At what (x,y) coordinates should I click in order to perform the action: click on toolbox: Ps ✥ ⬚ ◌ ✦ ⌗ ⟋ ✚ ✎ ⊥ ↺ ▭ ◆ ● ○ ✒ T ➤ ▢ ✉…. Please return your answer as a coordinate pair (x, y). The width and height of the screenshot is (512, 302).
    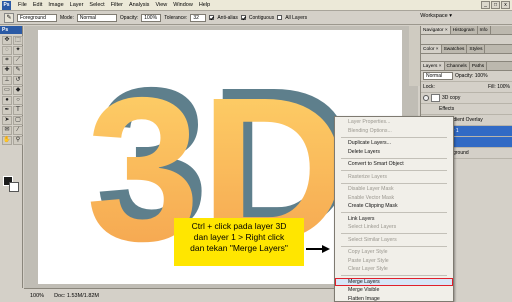
    Looking at the image, I should click on (11, 157).